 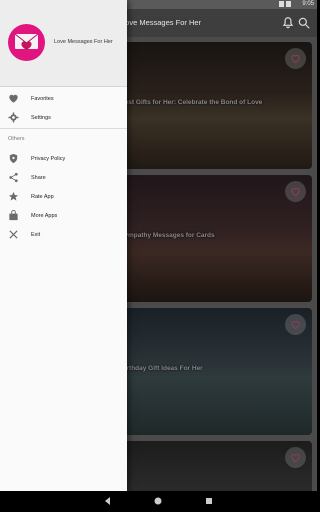 What do you see at coordinates (13, 196) in the screenshot?
I see `star-icon` at bounding box center [13, 196].